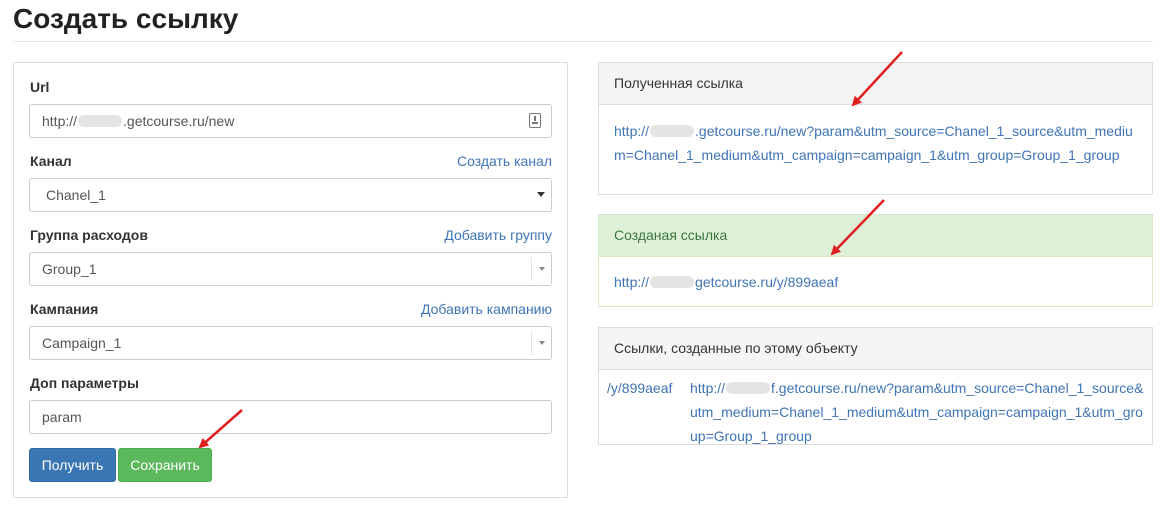  I want to click on add-group-link: Добавить группу, so click(498, 235).